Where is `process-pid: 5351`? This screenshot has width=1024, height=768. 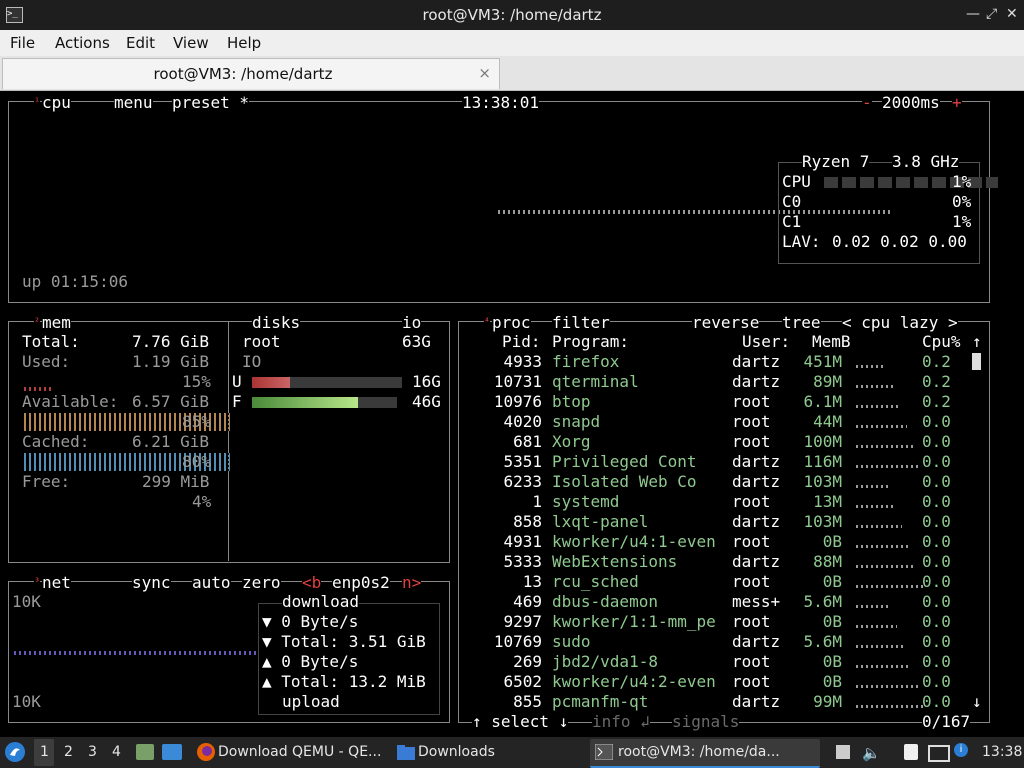 process-pid: 5351 is located at coordinates (522, 461).